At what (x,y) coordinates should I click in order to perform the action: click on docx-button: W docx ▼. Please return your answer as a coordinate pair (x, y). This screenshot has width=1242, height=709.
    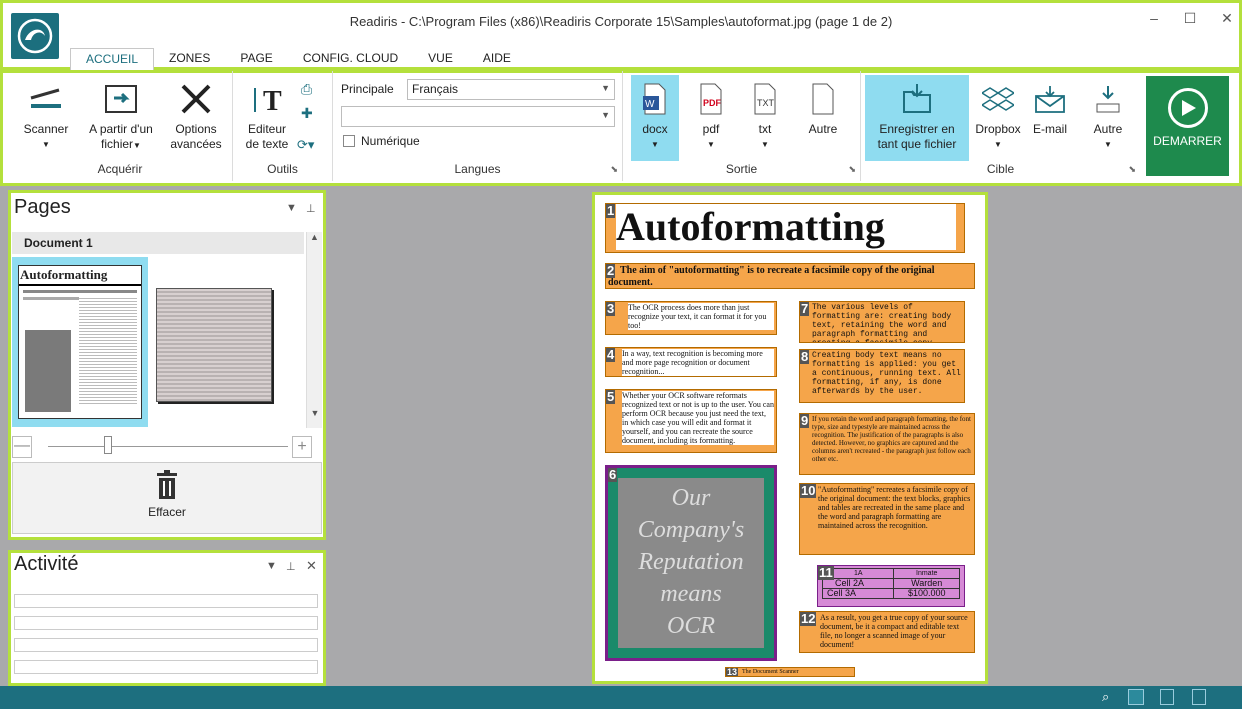
    Looking at the image, I should click on (655, 118).